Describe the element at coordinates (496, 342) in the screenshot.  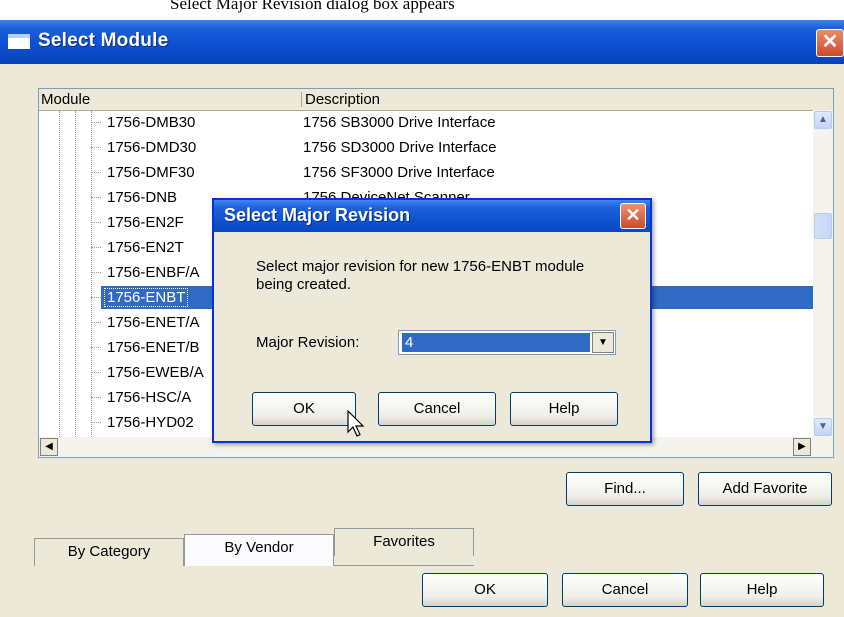
I see `major-revision-value: 4` at that location.